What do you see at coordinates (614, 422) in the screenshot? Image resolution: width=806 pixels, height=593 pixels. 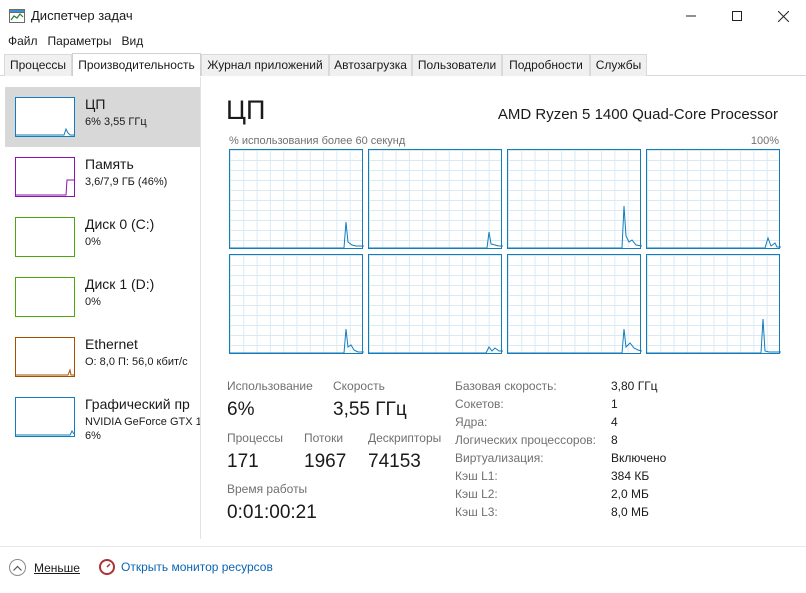 I see `spec-value: 4` at bounding box center [614, 422].